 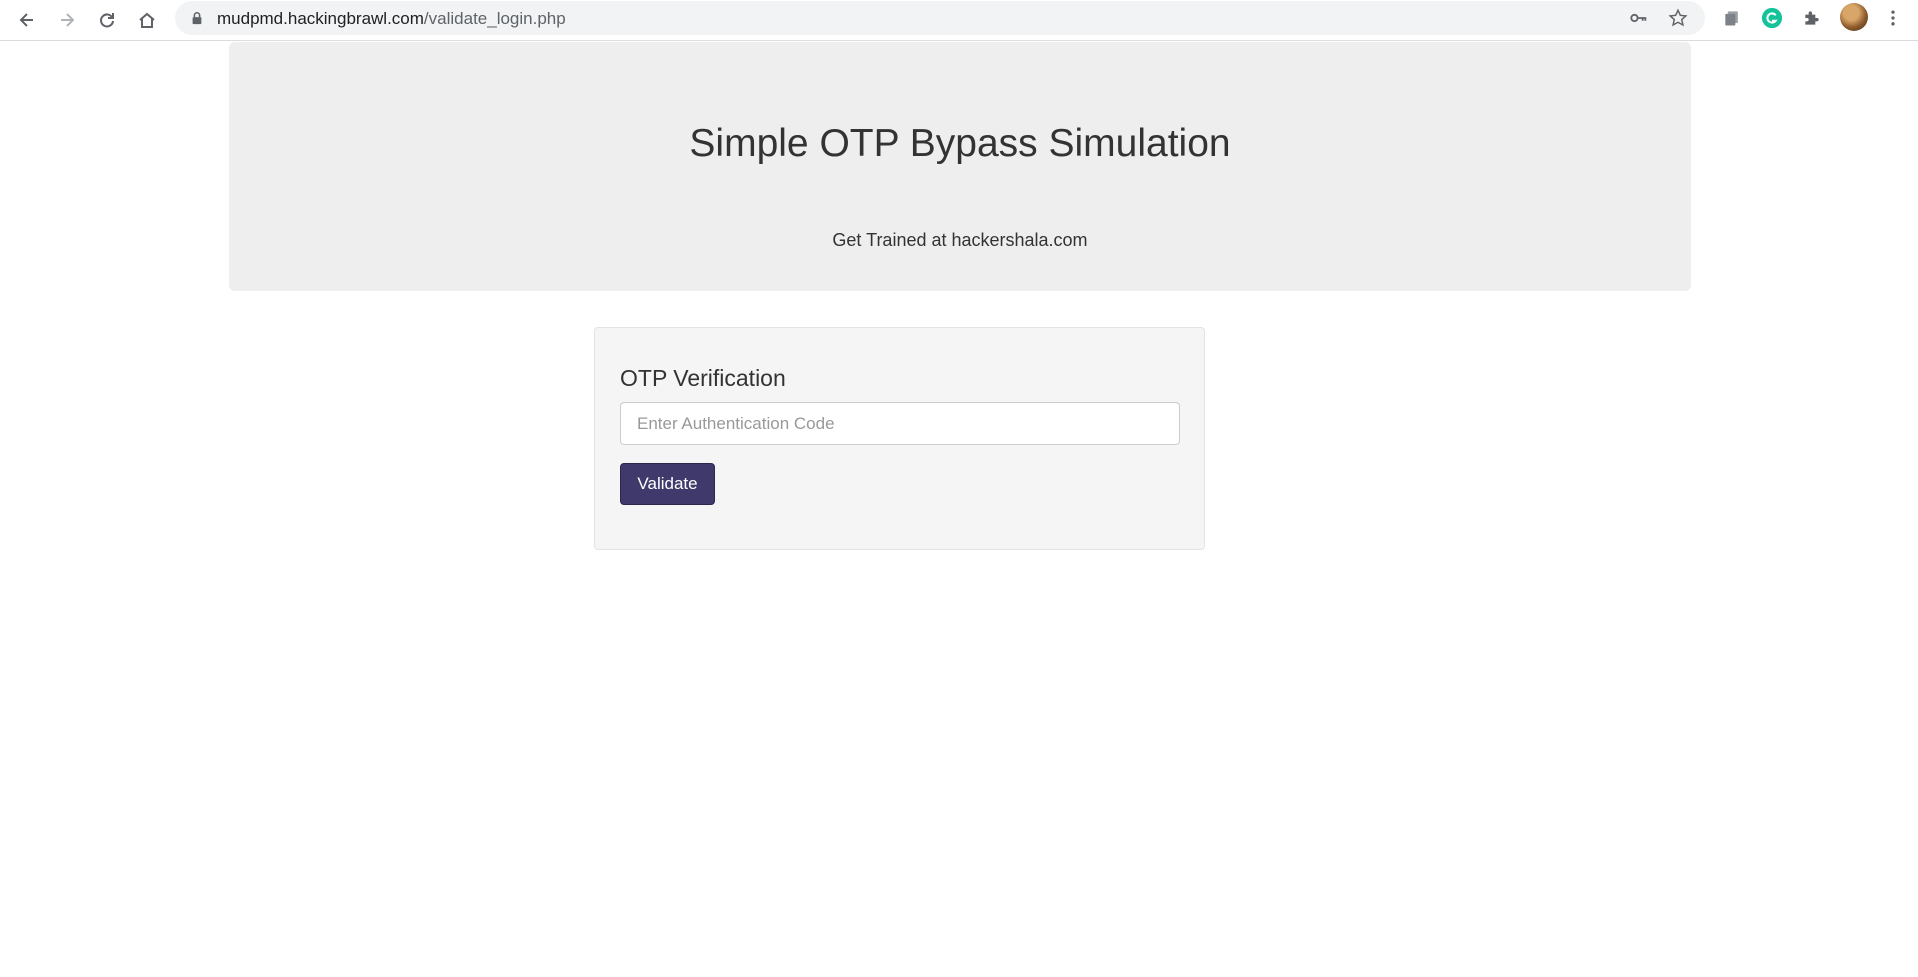 I want to click on url-path: /validate_login.php, so click(x=494, y=18).